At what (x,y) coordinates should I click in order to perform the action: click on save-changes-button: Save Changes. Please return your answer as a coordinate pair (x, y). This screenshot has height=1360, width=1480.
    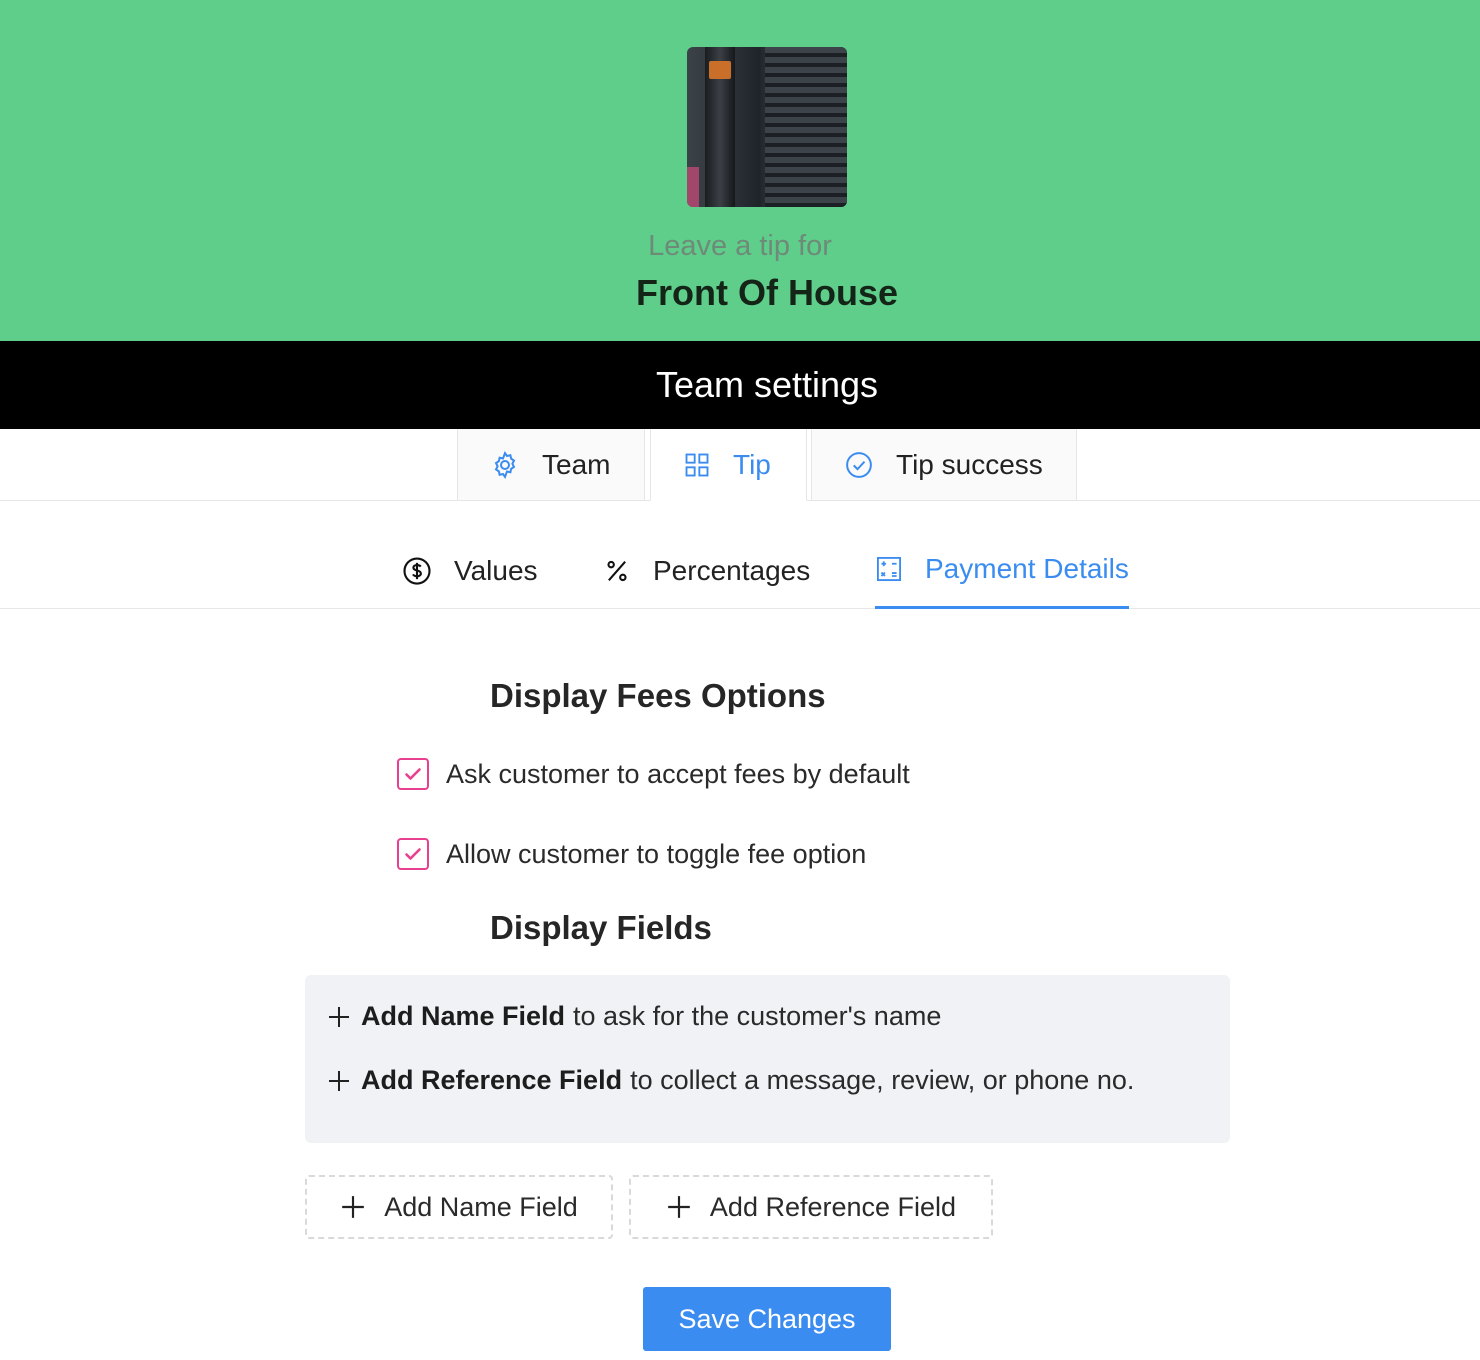
    Looking at the image, I should click on (767, 1319).